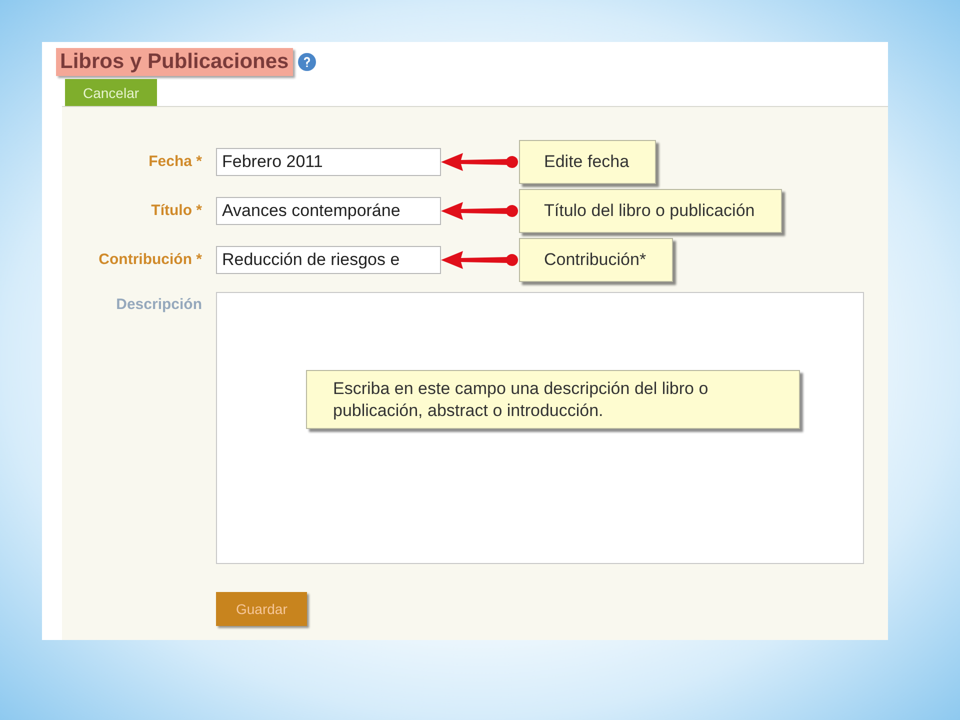  What do you see at coordinates (175, 161) in the screenshot?
I see `field-label: Fecha *` at bounding box center [175, 161].